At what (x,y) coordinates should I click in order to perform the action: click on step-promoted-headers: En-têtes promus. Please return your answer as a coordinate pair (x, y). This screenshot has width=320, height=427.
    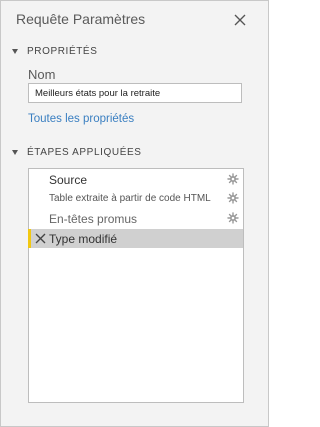
    Looking at the image, I should click on (136, 218).